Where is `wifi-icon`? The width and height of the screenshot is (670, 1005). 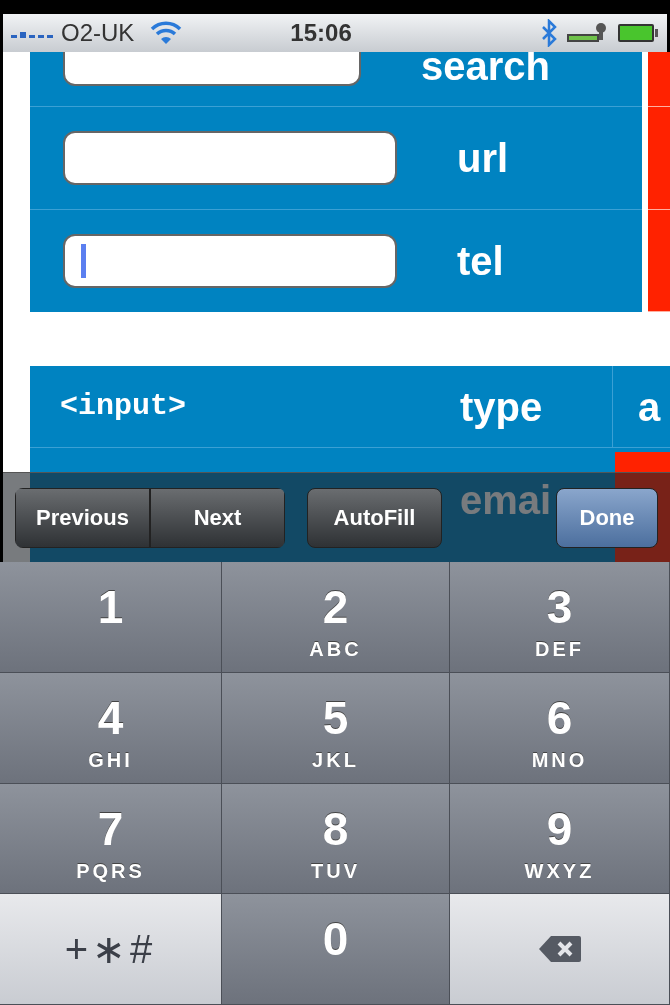 wifi-icon is located at coordinates (166, 33).